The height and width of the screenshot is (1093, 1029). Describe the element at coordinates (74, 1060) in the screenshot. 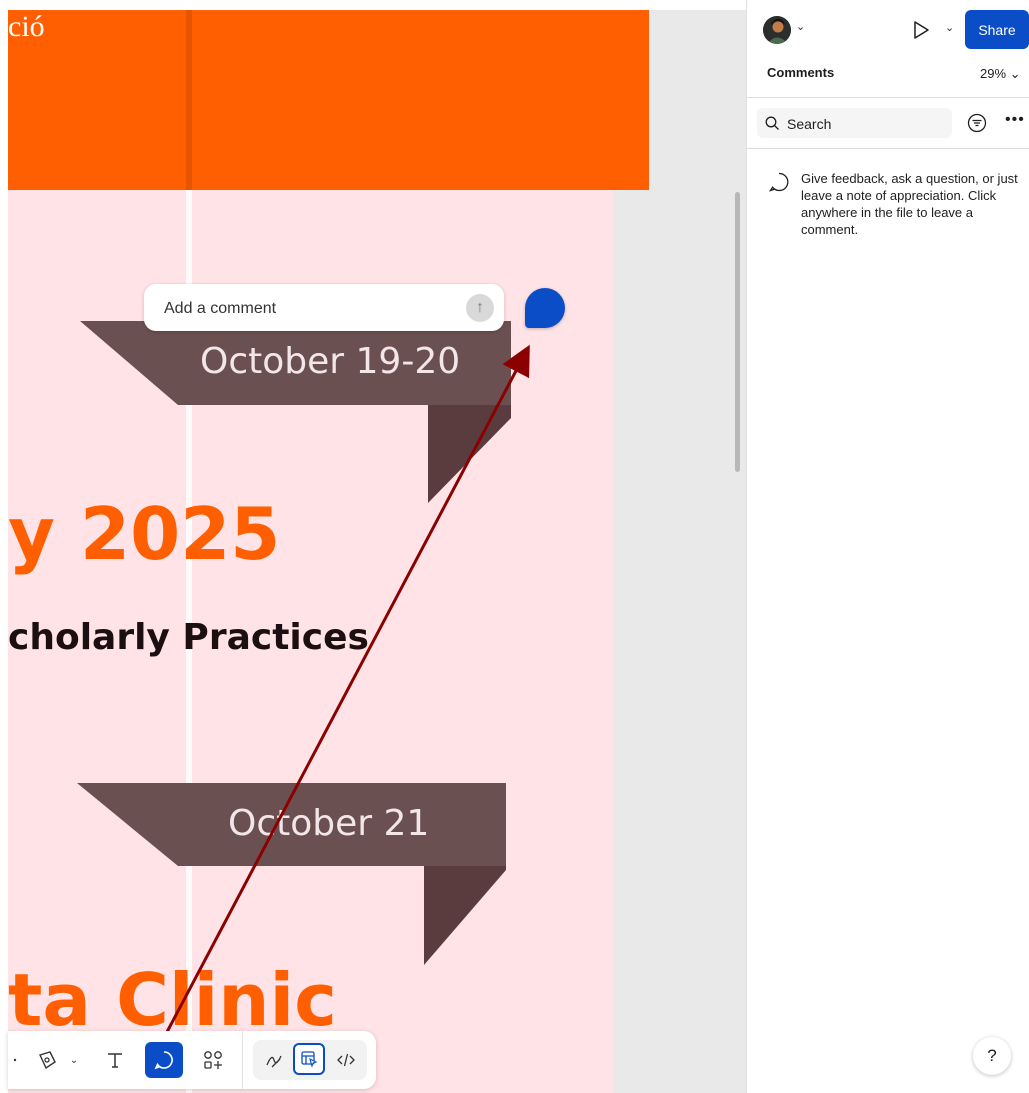

I see `pen-dropdown-chevron-icon: ⌄` at that location.